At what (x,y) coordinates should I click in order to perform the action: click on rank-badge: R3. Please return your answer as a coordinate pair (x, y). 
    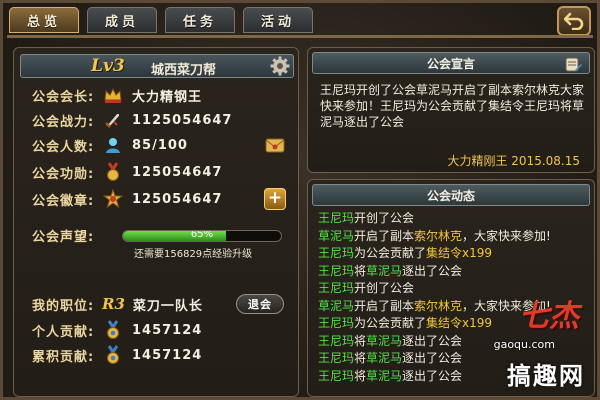
    Looking at the image, I should click on (113, 304).